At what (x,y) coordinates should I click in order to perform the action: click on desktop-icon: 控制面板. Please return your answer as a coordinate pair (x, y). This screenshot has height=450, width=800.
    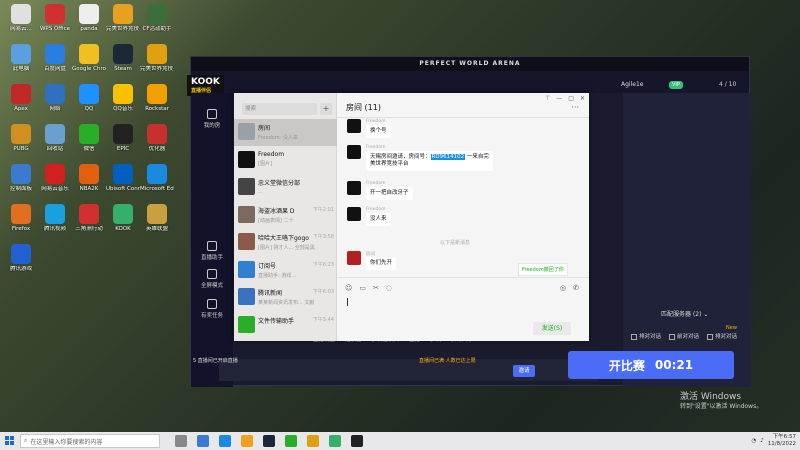
    Looking at the image, I should click on (21, 178).